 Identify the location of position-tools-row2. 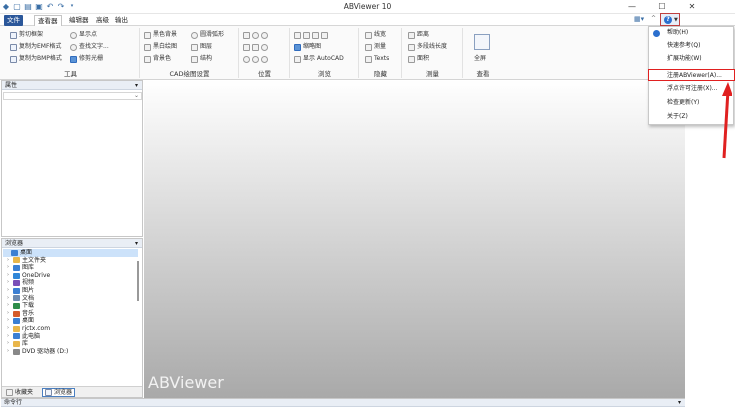
(255, 47).